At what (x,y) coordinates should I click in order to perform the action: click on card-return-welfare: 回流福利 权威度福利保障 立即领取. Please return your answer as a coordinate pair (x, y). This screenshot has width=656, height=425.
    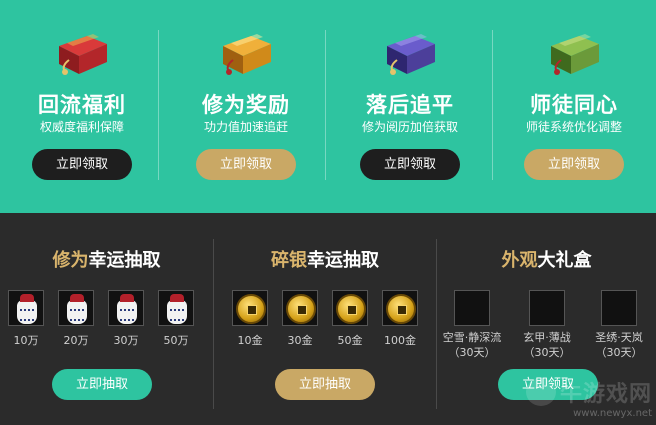
    Looking at the image, I should click on (82, 106).